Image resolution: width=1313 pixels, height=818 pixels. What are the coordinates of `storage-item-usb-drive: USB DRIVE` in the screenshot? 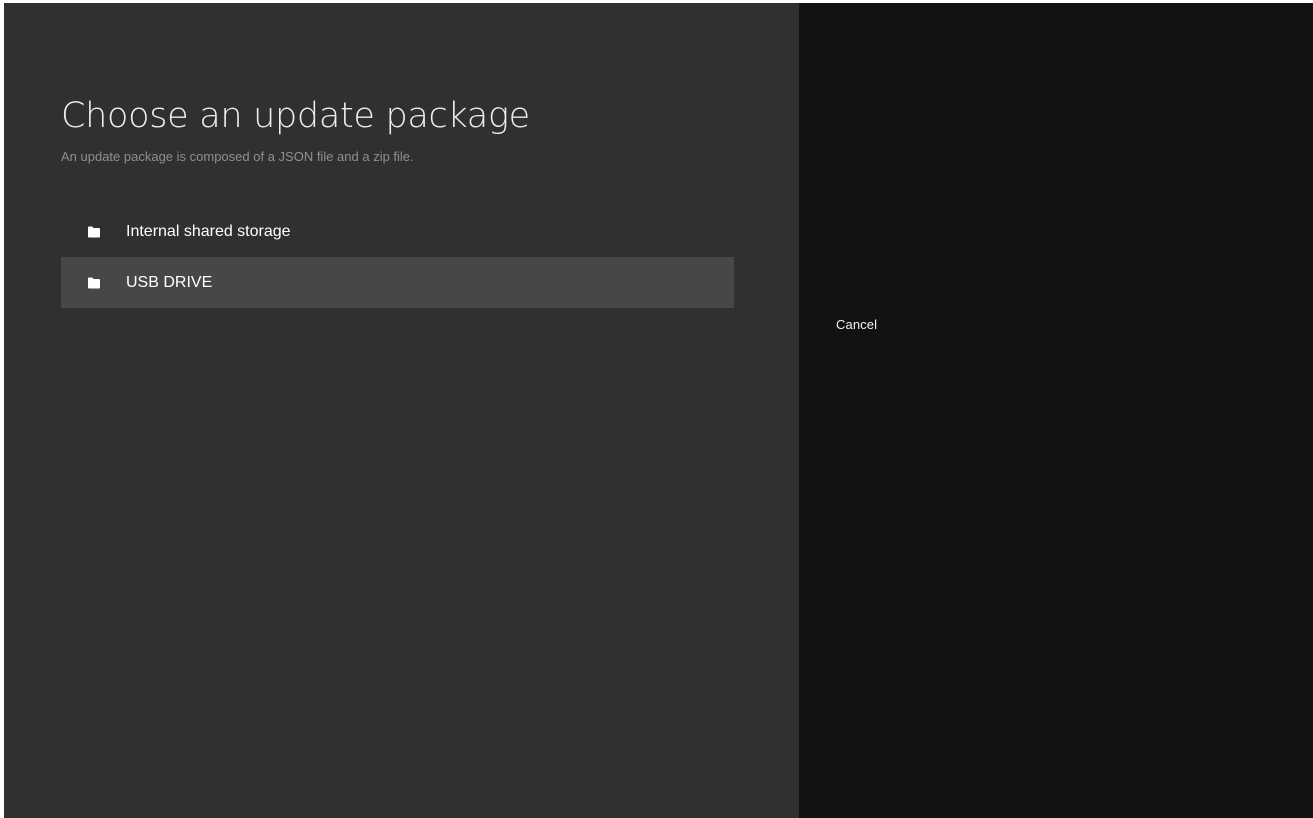 It's located at (397, 282).